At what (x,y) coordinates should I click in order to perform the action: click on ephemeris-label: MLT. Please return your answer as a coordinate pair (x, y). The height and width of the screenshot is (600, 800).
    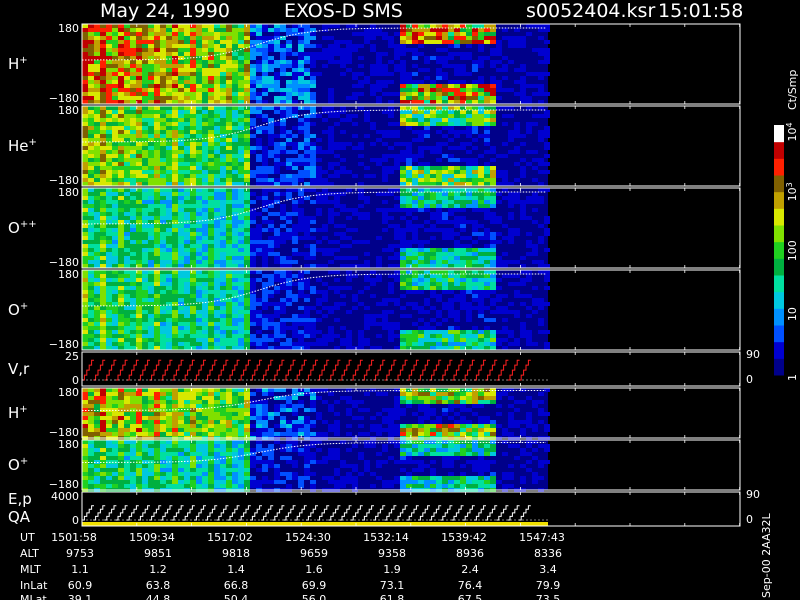
    Looking at the image, I should click on (30, 569).